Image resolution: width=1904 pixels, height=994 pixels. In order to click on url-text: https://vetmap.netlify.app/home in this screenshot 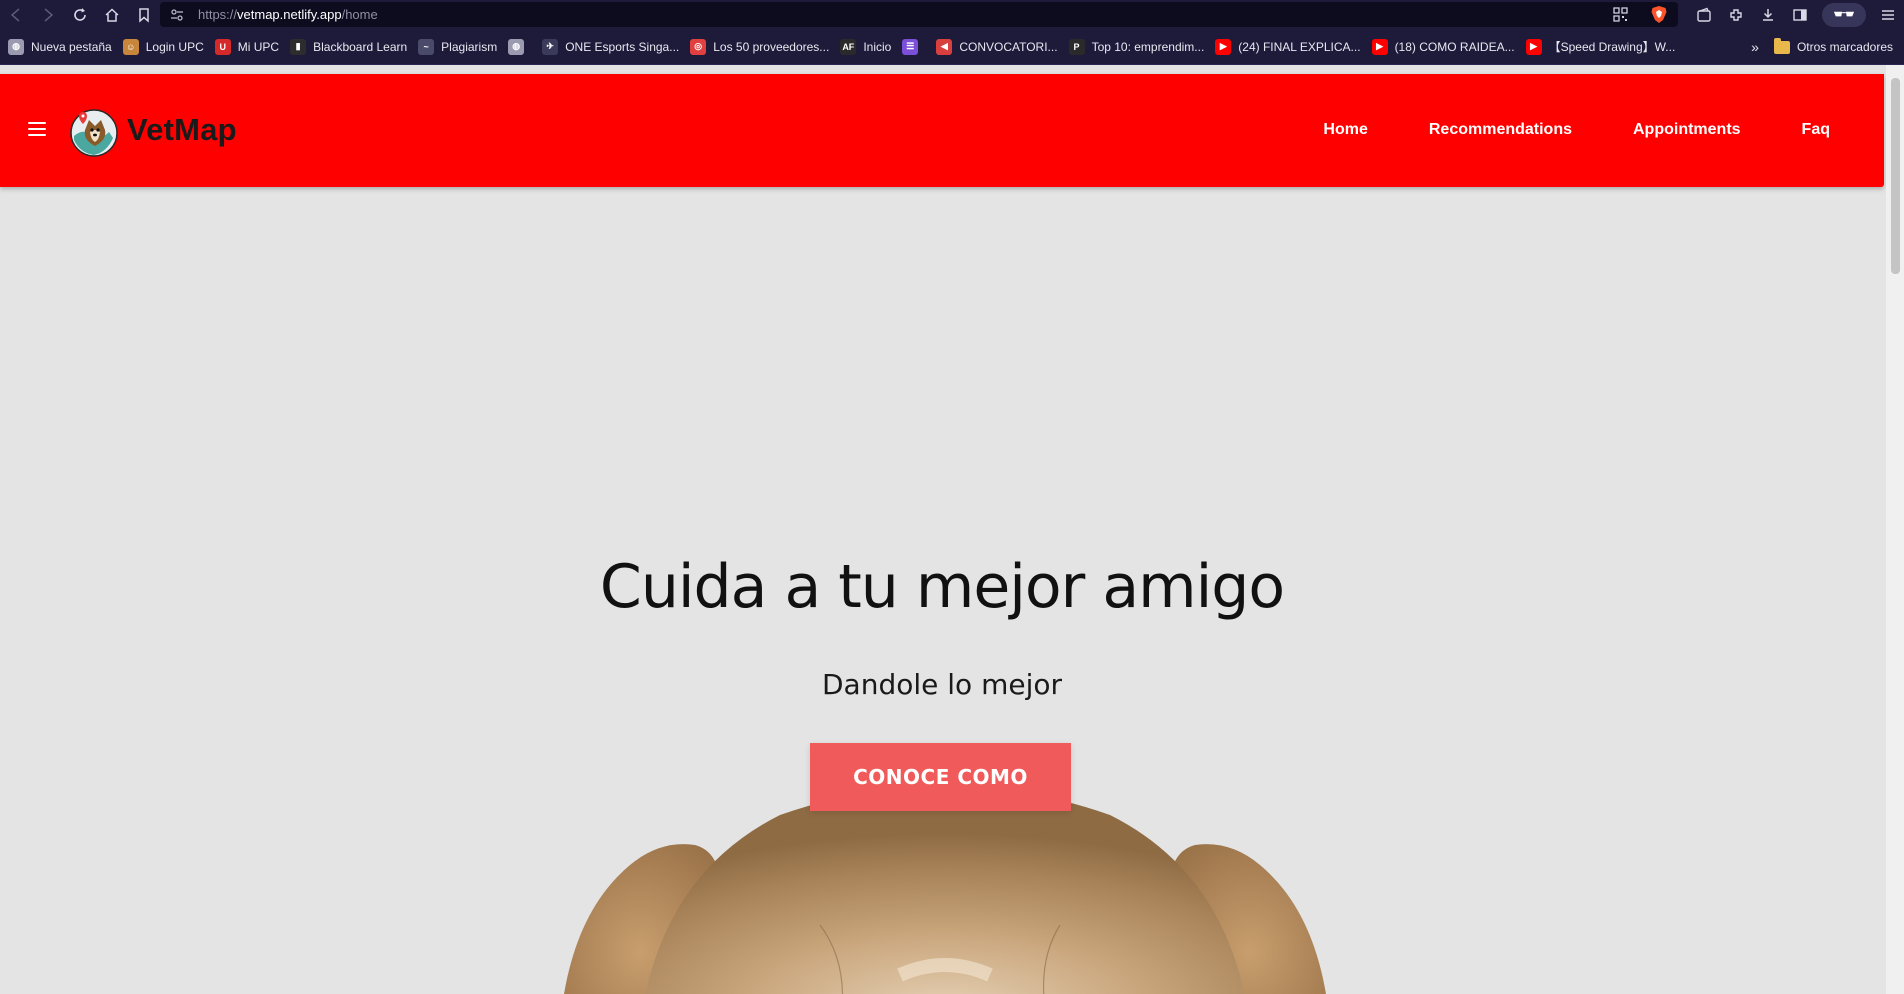, I will do `click(288, 14)`.